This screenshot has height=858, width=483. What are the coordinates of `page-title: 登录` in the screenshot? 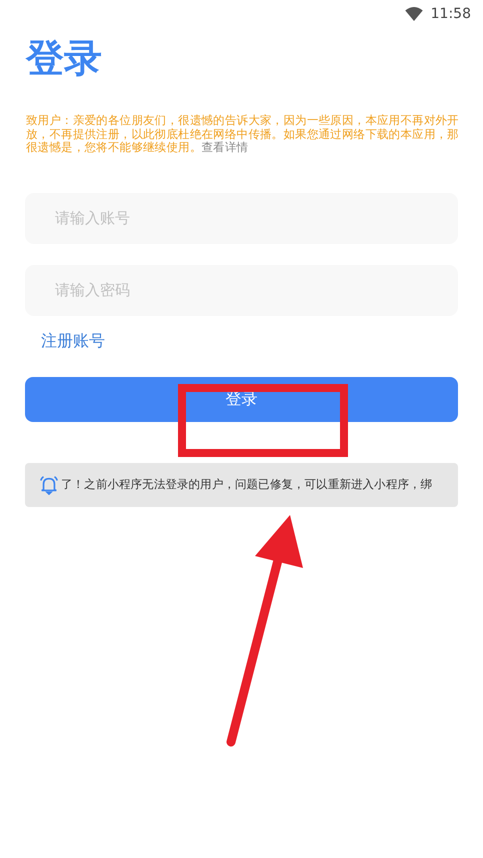 It's located at (64, 58).